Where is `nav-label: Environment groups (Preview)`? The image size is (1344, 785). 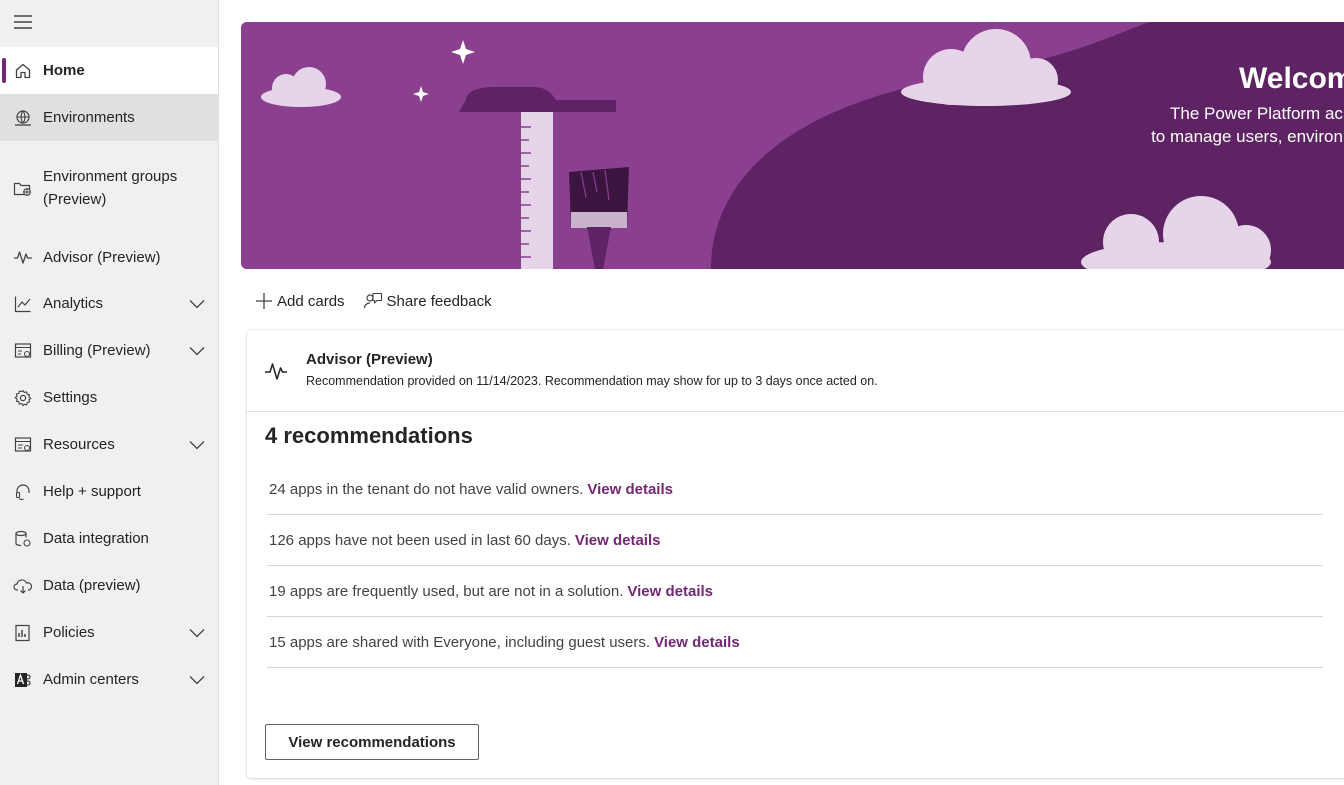 nav-label: Environment groups (Preview) is located at coordinates (110, 187).